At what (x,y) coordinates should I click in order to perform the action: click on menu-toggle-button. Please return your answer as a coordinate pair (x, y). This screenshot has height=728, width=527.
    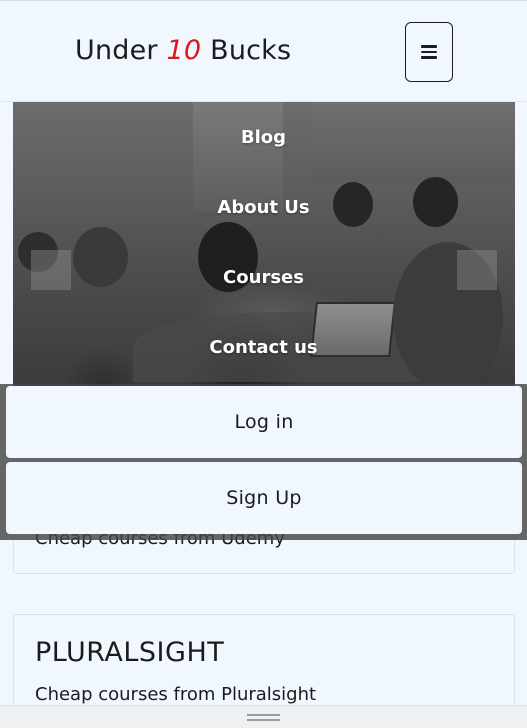
    Looking at the image, I should click on (429, 52).